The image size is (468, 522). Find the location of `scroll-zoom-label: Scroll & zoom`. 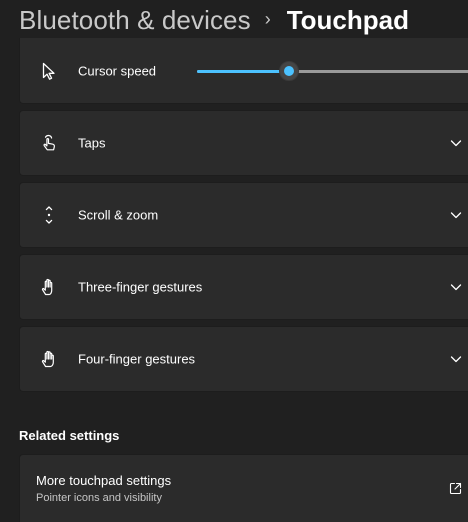

scroll-zoom-label: Scroll & zoom is located at coordinates (118, 215).